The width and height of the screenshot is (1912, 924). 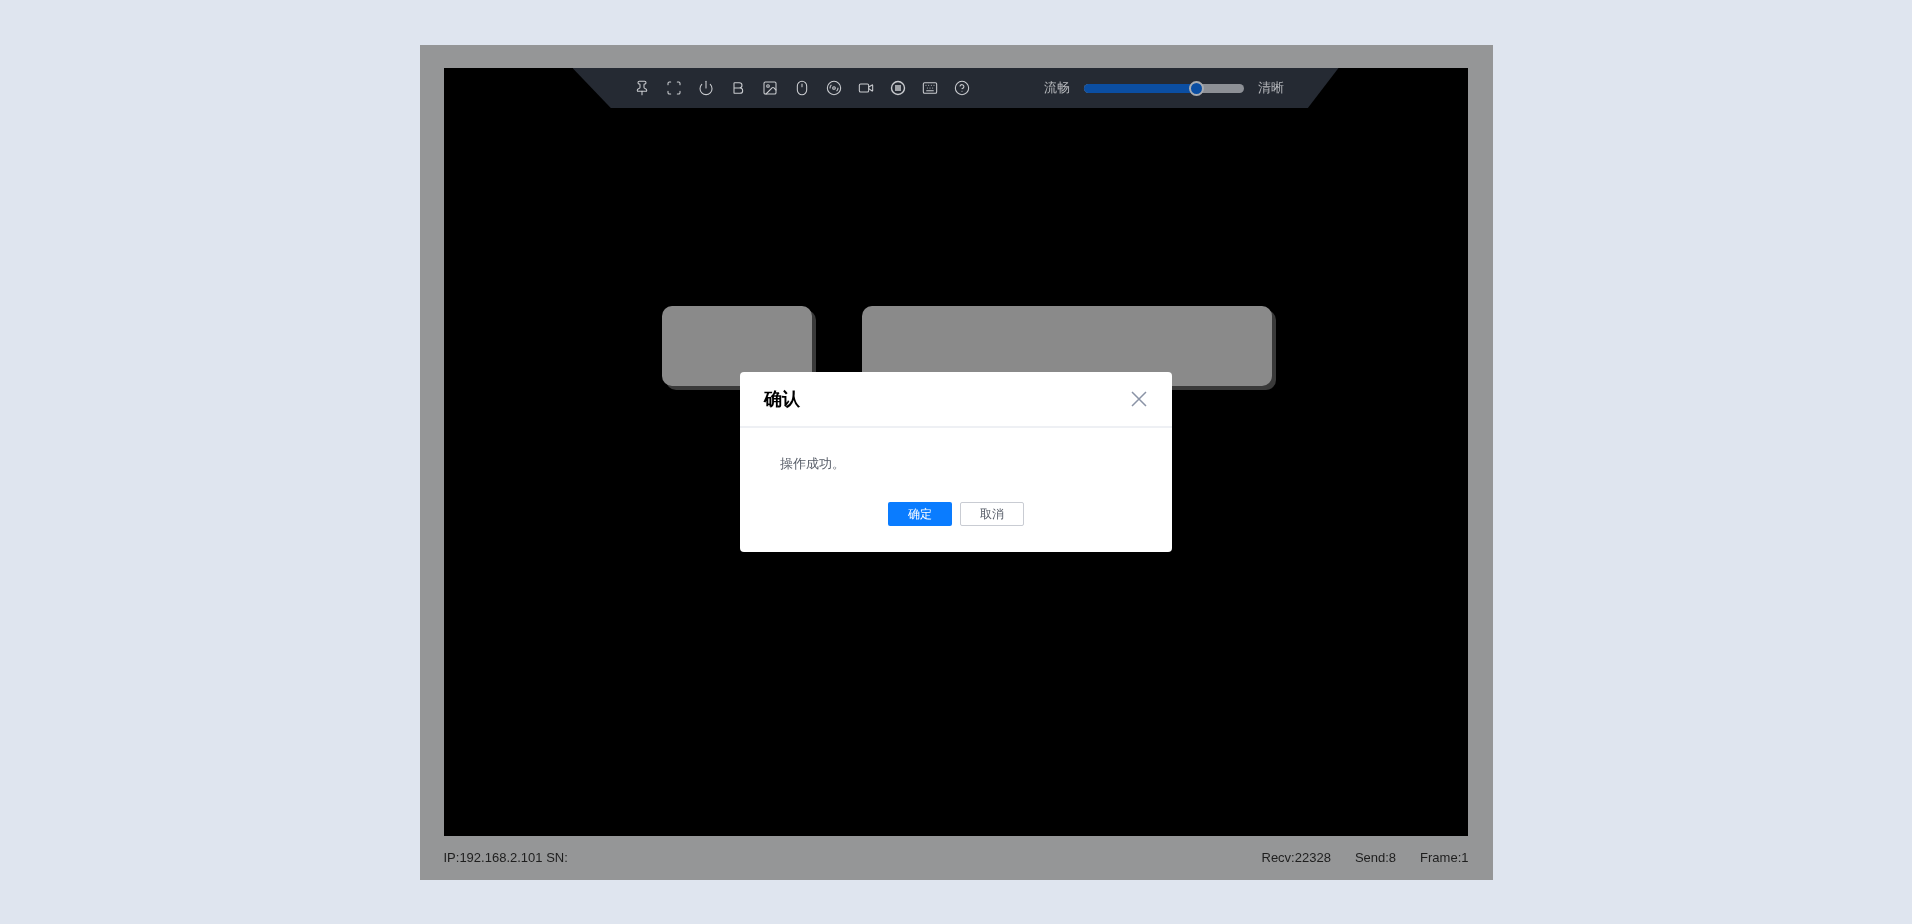 What do you see at coordinates (1138, 399) in the screenshot?
I see `close-icon` at bounding box center [1138, 399].